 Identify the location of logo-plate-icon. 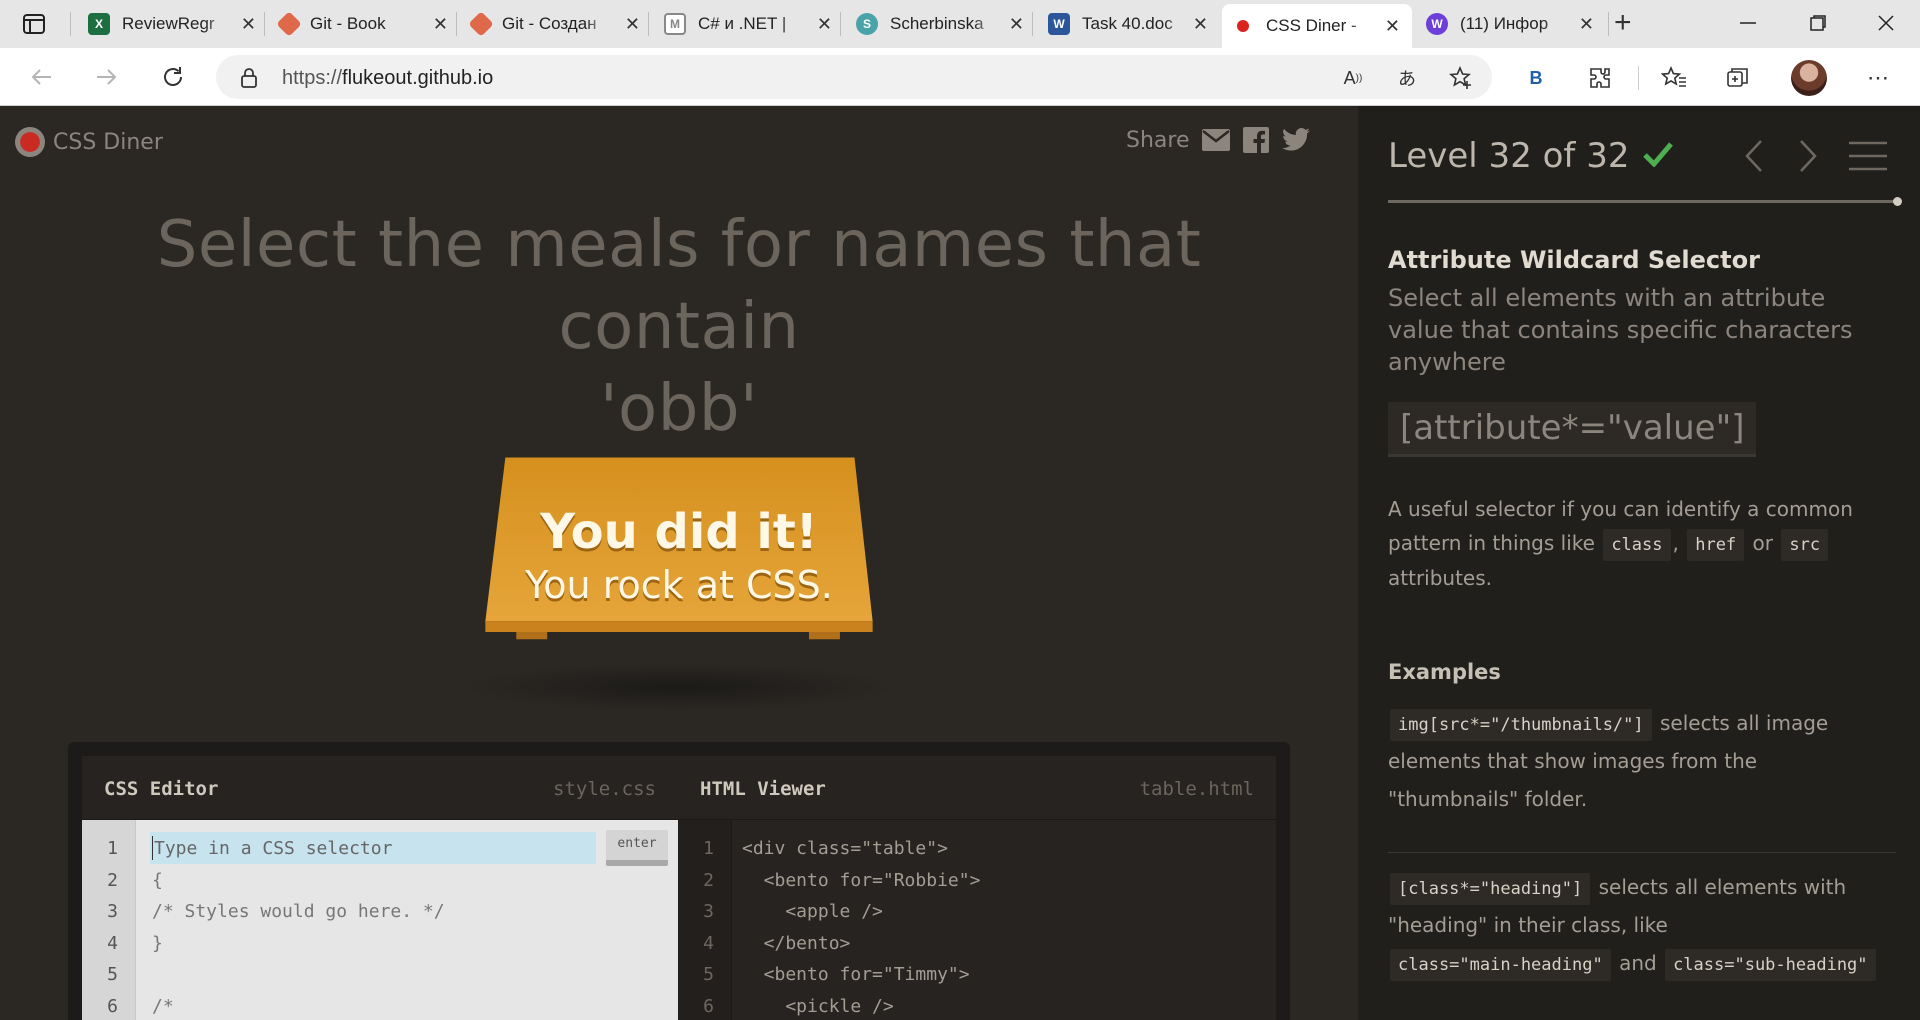
(30, 142).